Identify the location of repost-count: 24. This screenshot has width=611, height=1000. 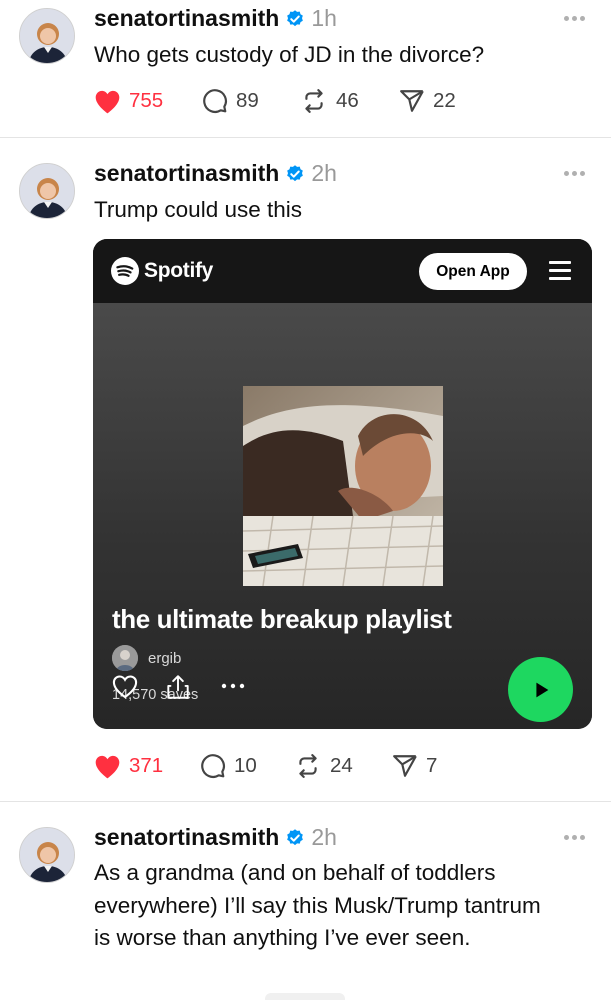
(341, 765).